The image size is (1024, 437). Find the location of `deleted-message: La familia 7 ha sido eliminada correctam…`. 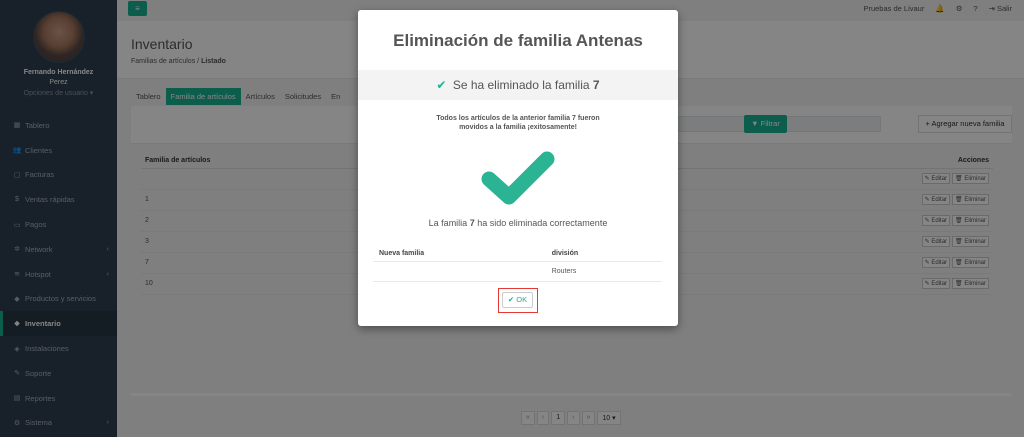

deleted-message: La familia 7 ha sido eliminada correctam… is located at coordinates (518, 223).